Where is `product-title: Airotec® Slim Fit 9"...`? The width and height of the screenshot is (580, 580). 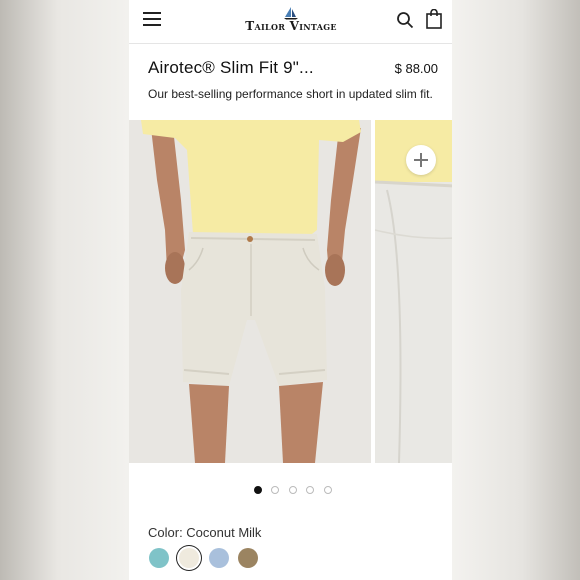 product-title: Airotec® Slim Fit 9"... is located at coordinates (231, 67).